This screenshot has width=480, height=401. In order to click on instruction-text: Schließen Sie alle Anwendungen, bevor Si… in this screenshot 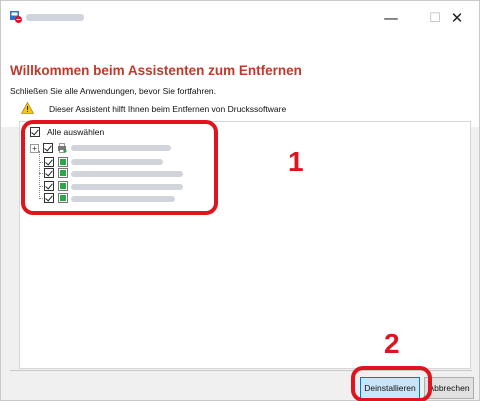, I will do `click(113, 91)`.